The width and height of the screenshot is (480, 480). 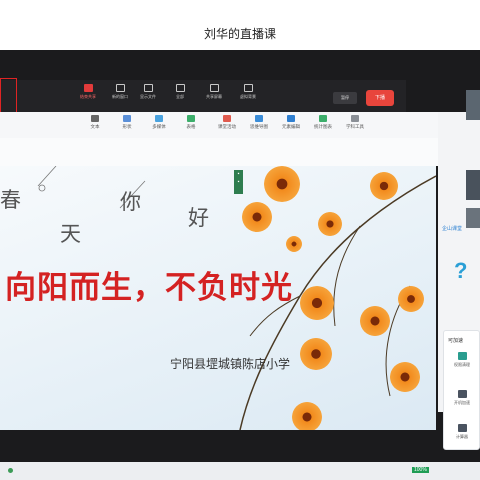 I want to click on ribbon-item-shape: 形状, so click(x=127, y=122).